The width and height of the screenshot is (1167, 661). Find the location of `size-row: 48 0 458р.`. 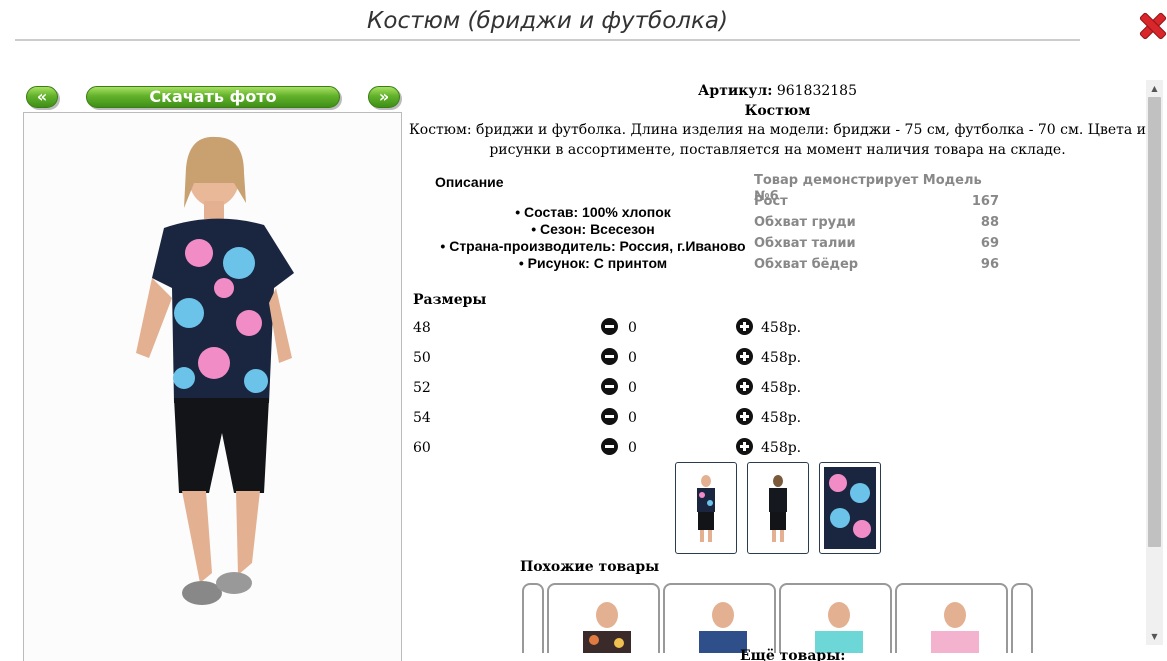

size-row: 48 0 458р. is located at coordinates (613, 328).